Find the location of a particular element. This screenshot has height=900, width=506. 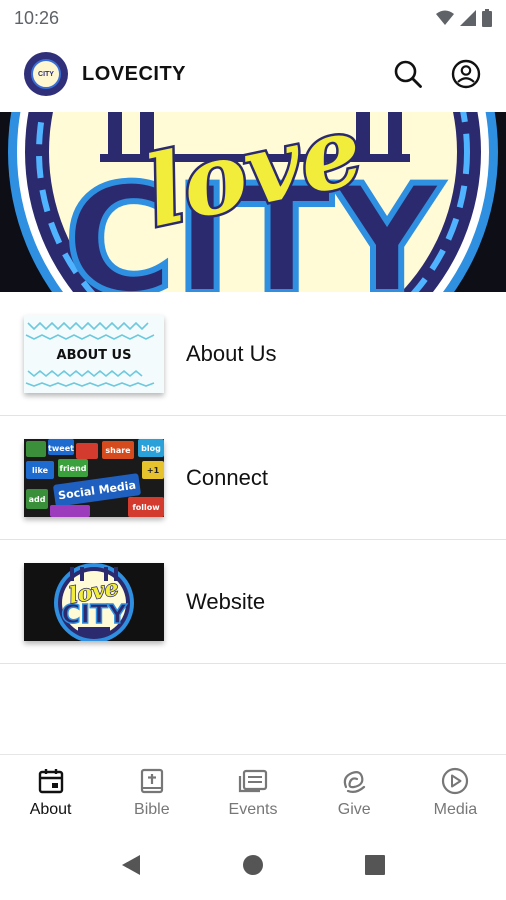

list-item-label: Website is located at coordinates (226, 601).